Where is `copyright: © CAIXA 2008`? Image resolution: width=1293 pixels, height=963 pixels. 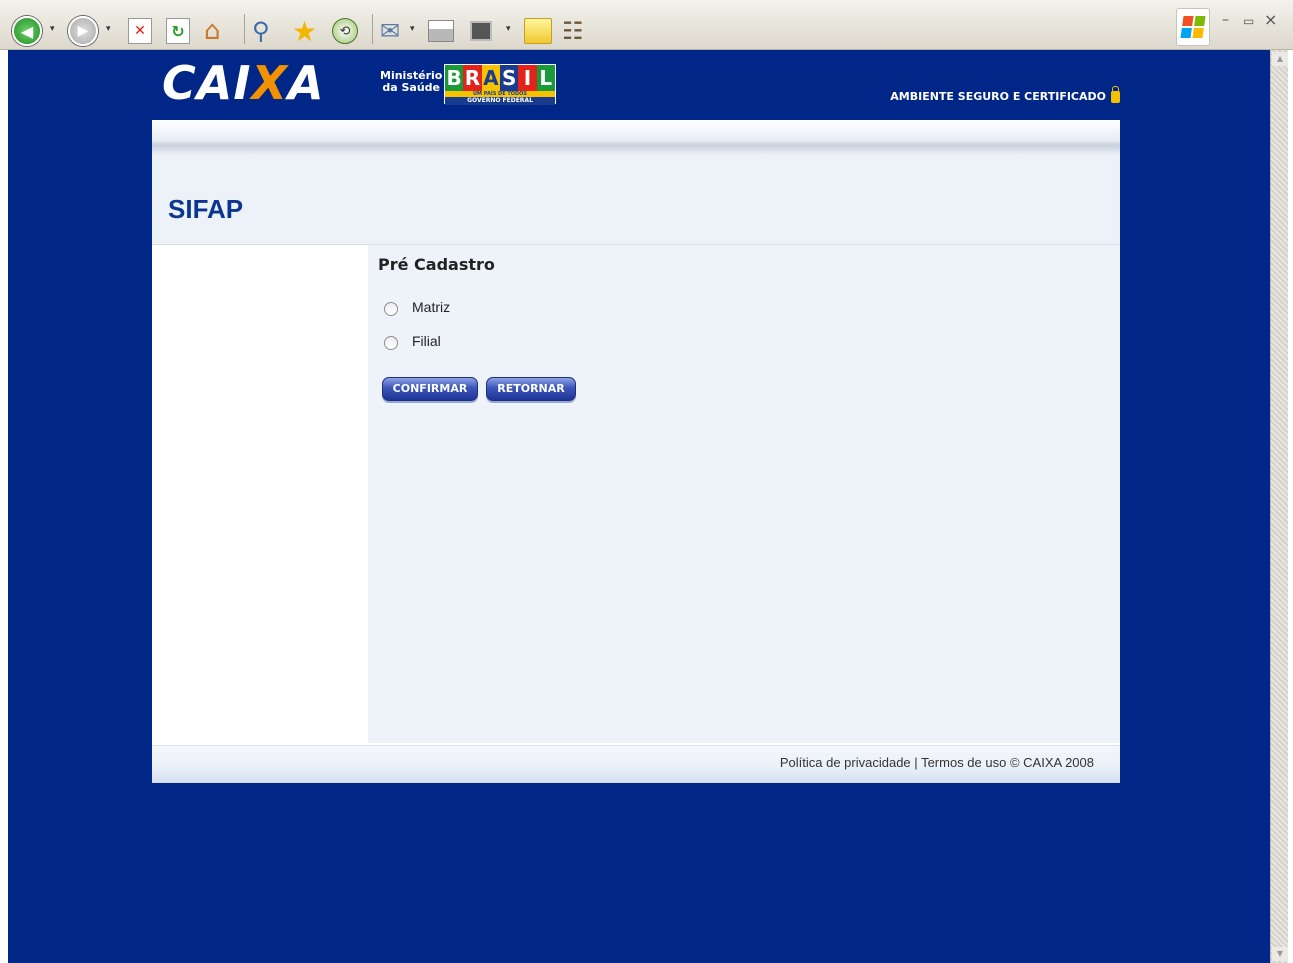
copyright: © CAIXA 2008 is located at coordinates (1051, 762).